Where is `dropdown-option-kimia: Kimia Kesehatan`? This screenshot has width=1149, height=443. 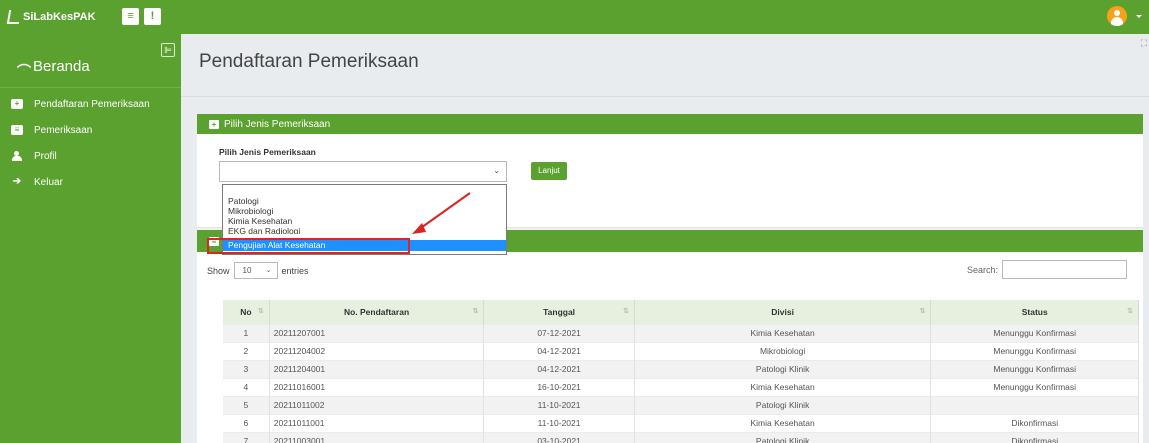
dropdown-option-kimia: Kimia Kesehatan is located at coordinates (260, 221).